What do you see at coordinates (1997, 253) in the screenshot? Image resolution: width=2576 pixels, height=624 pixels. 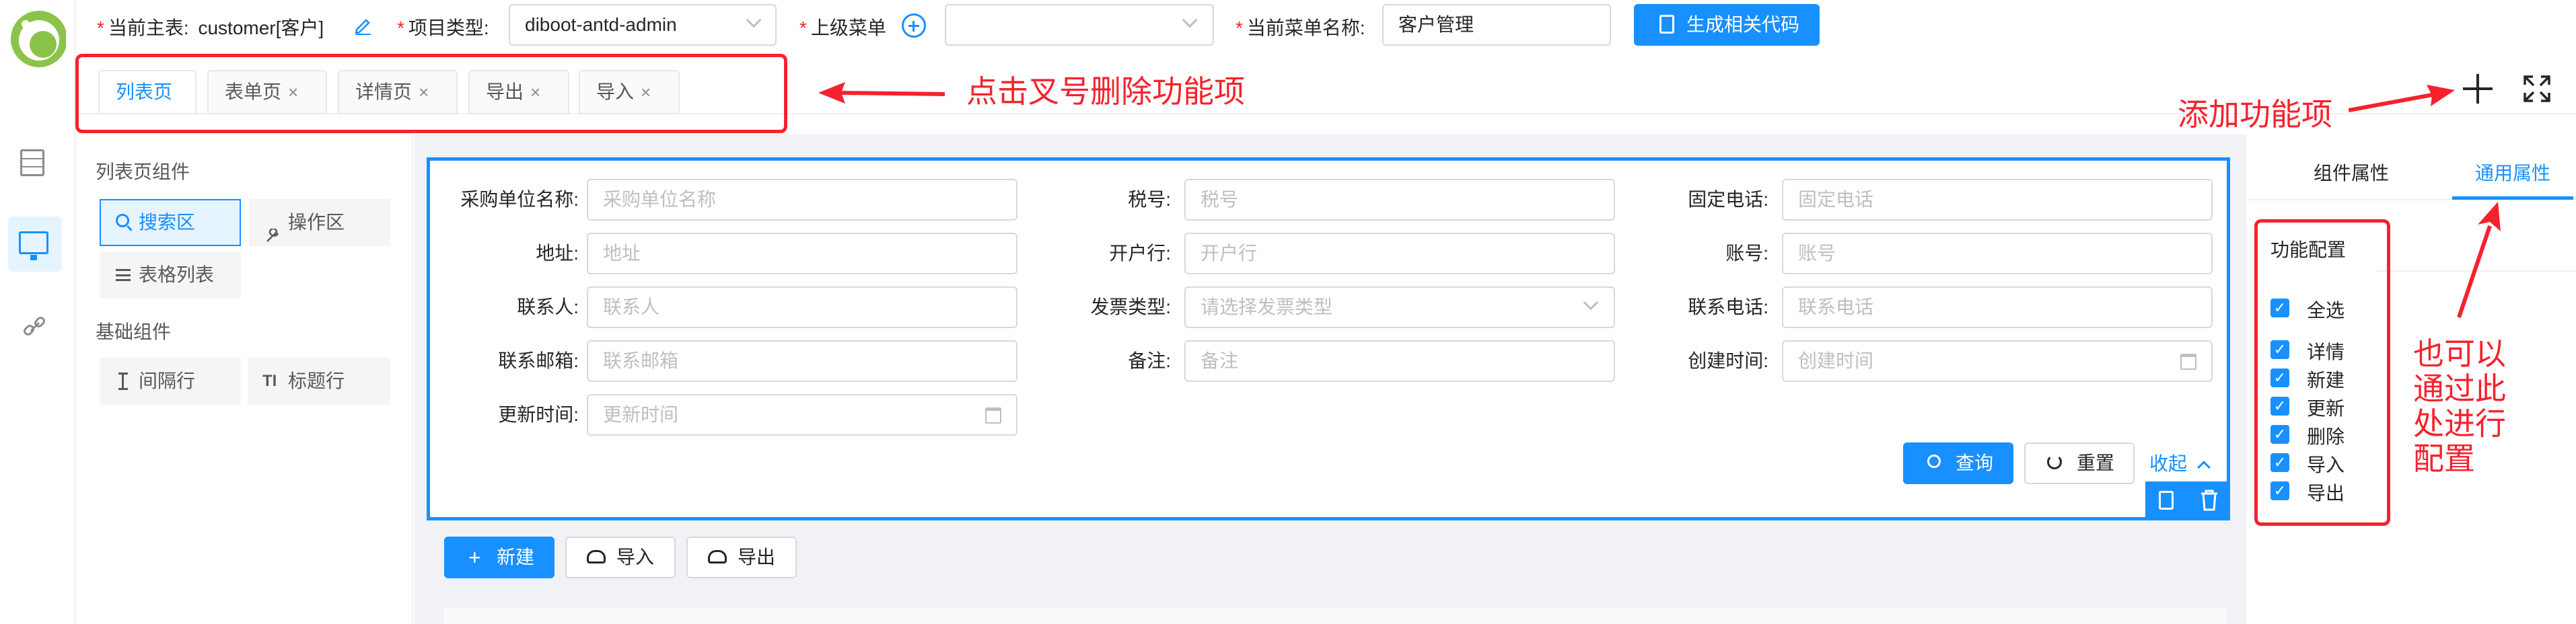 I see `account-input: 账号` at bounding box center [1997, 253].